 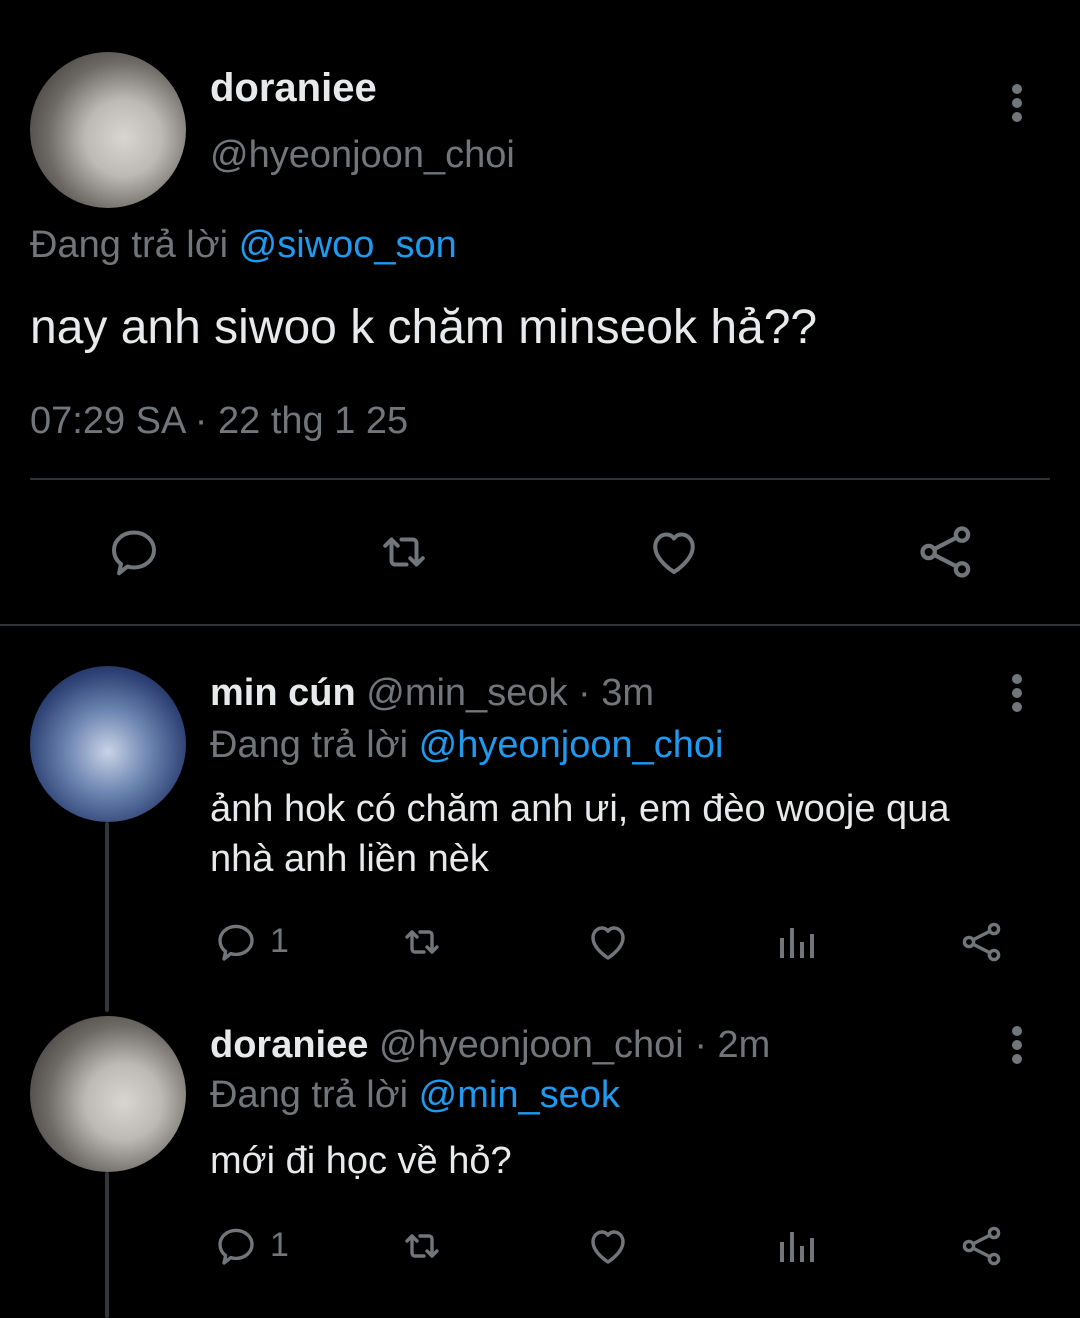 I want to click on author-handle: @hyeonjoon_choi, so click(x=362, y=155).